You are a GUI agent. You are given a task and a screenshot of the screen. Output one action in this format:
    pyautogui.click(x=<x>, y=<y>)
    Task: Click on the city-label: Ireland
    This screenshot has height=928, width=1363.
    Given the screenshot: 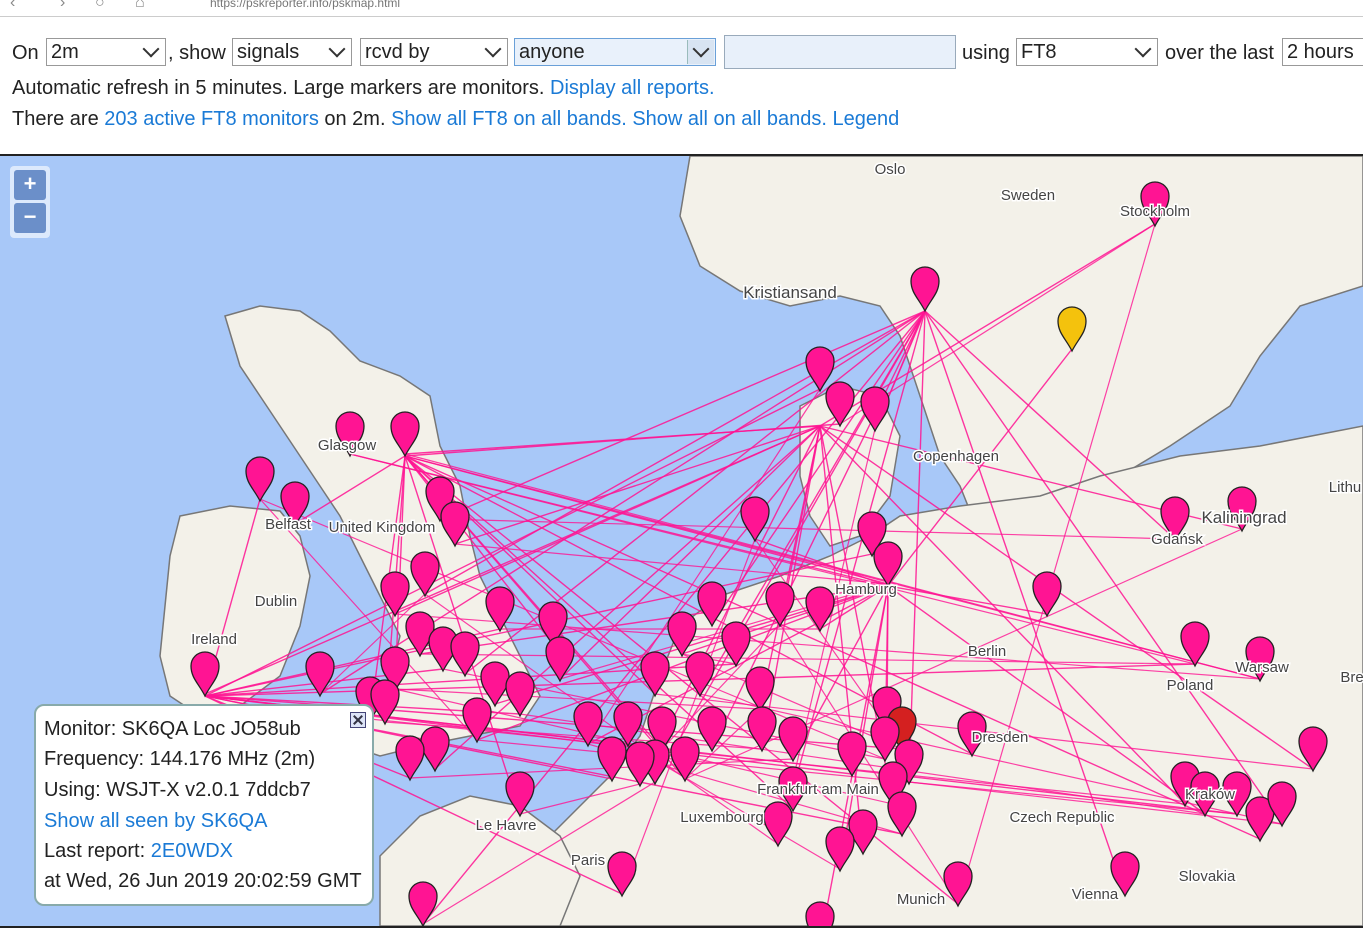 What is the action you would take?
    pyautogui.click(x=214, y=639)
    